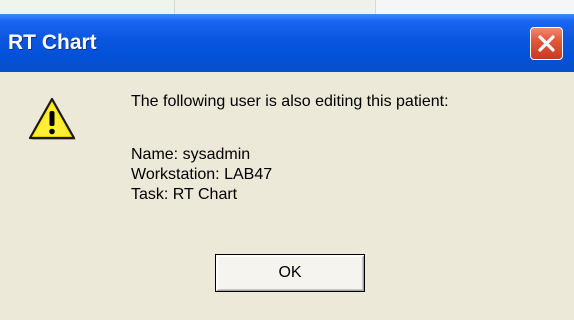 The width and height of the screenshot is (574, 320). I want to click on editor-workstation: Workstation: LAB47, so click(202, 174).